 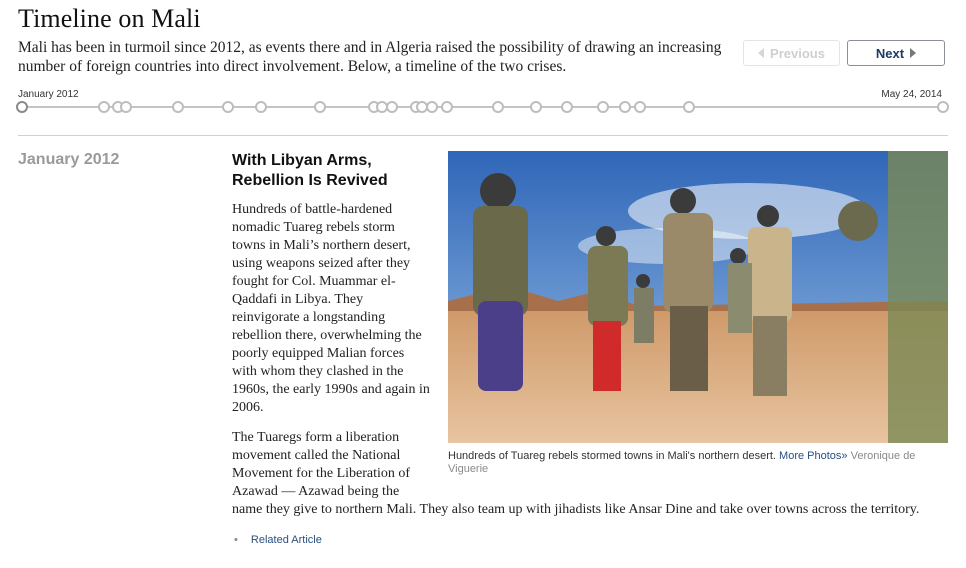 I want to click on chevron-left-icon, so click(x=761, y=53).